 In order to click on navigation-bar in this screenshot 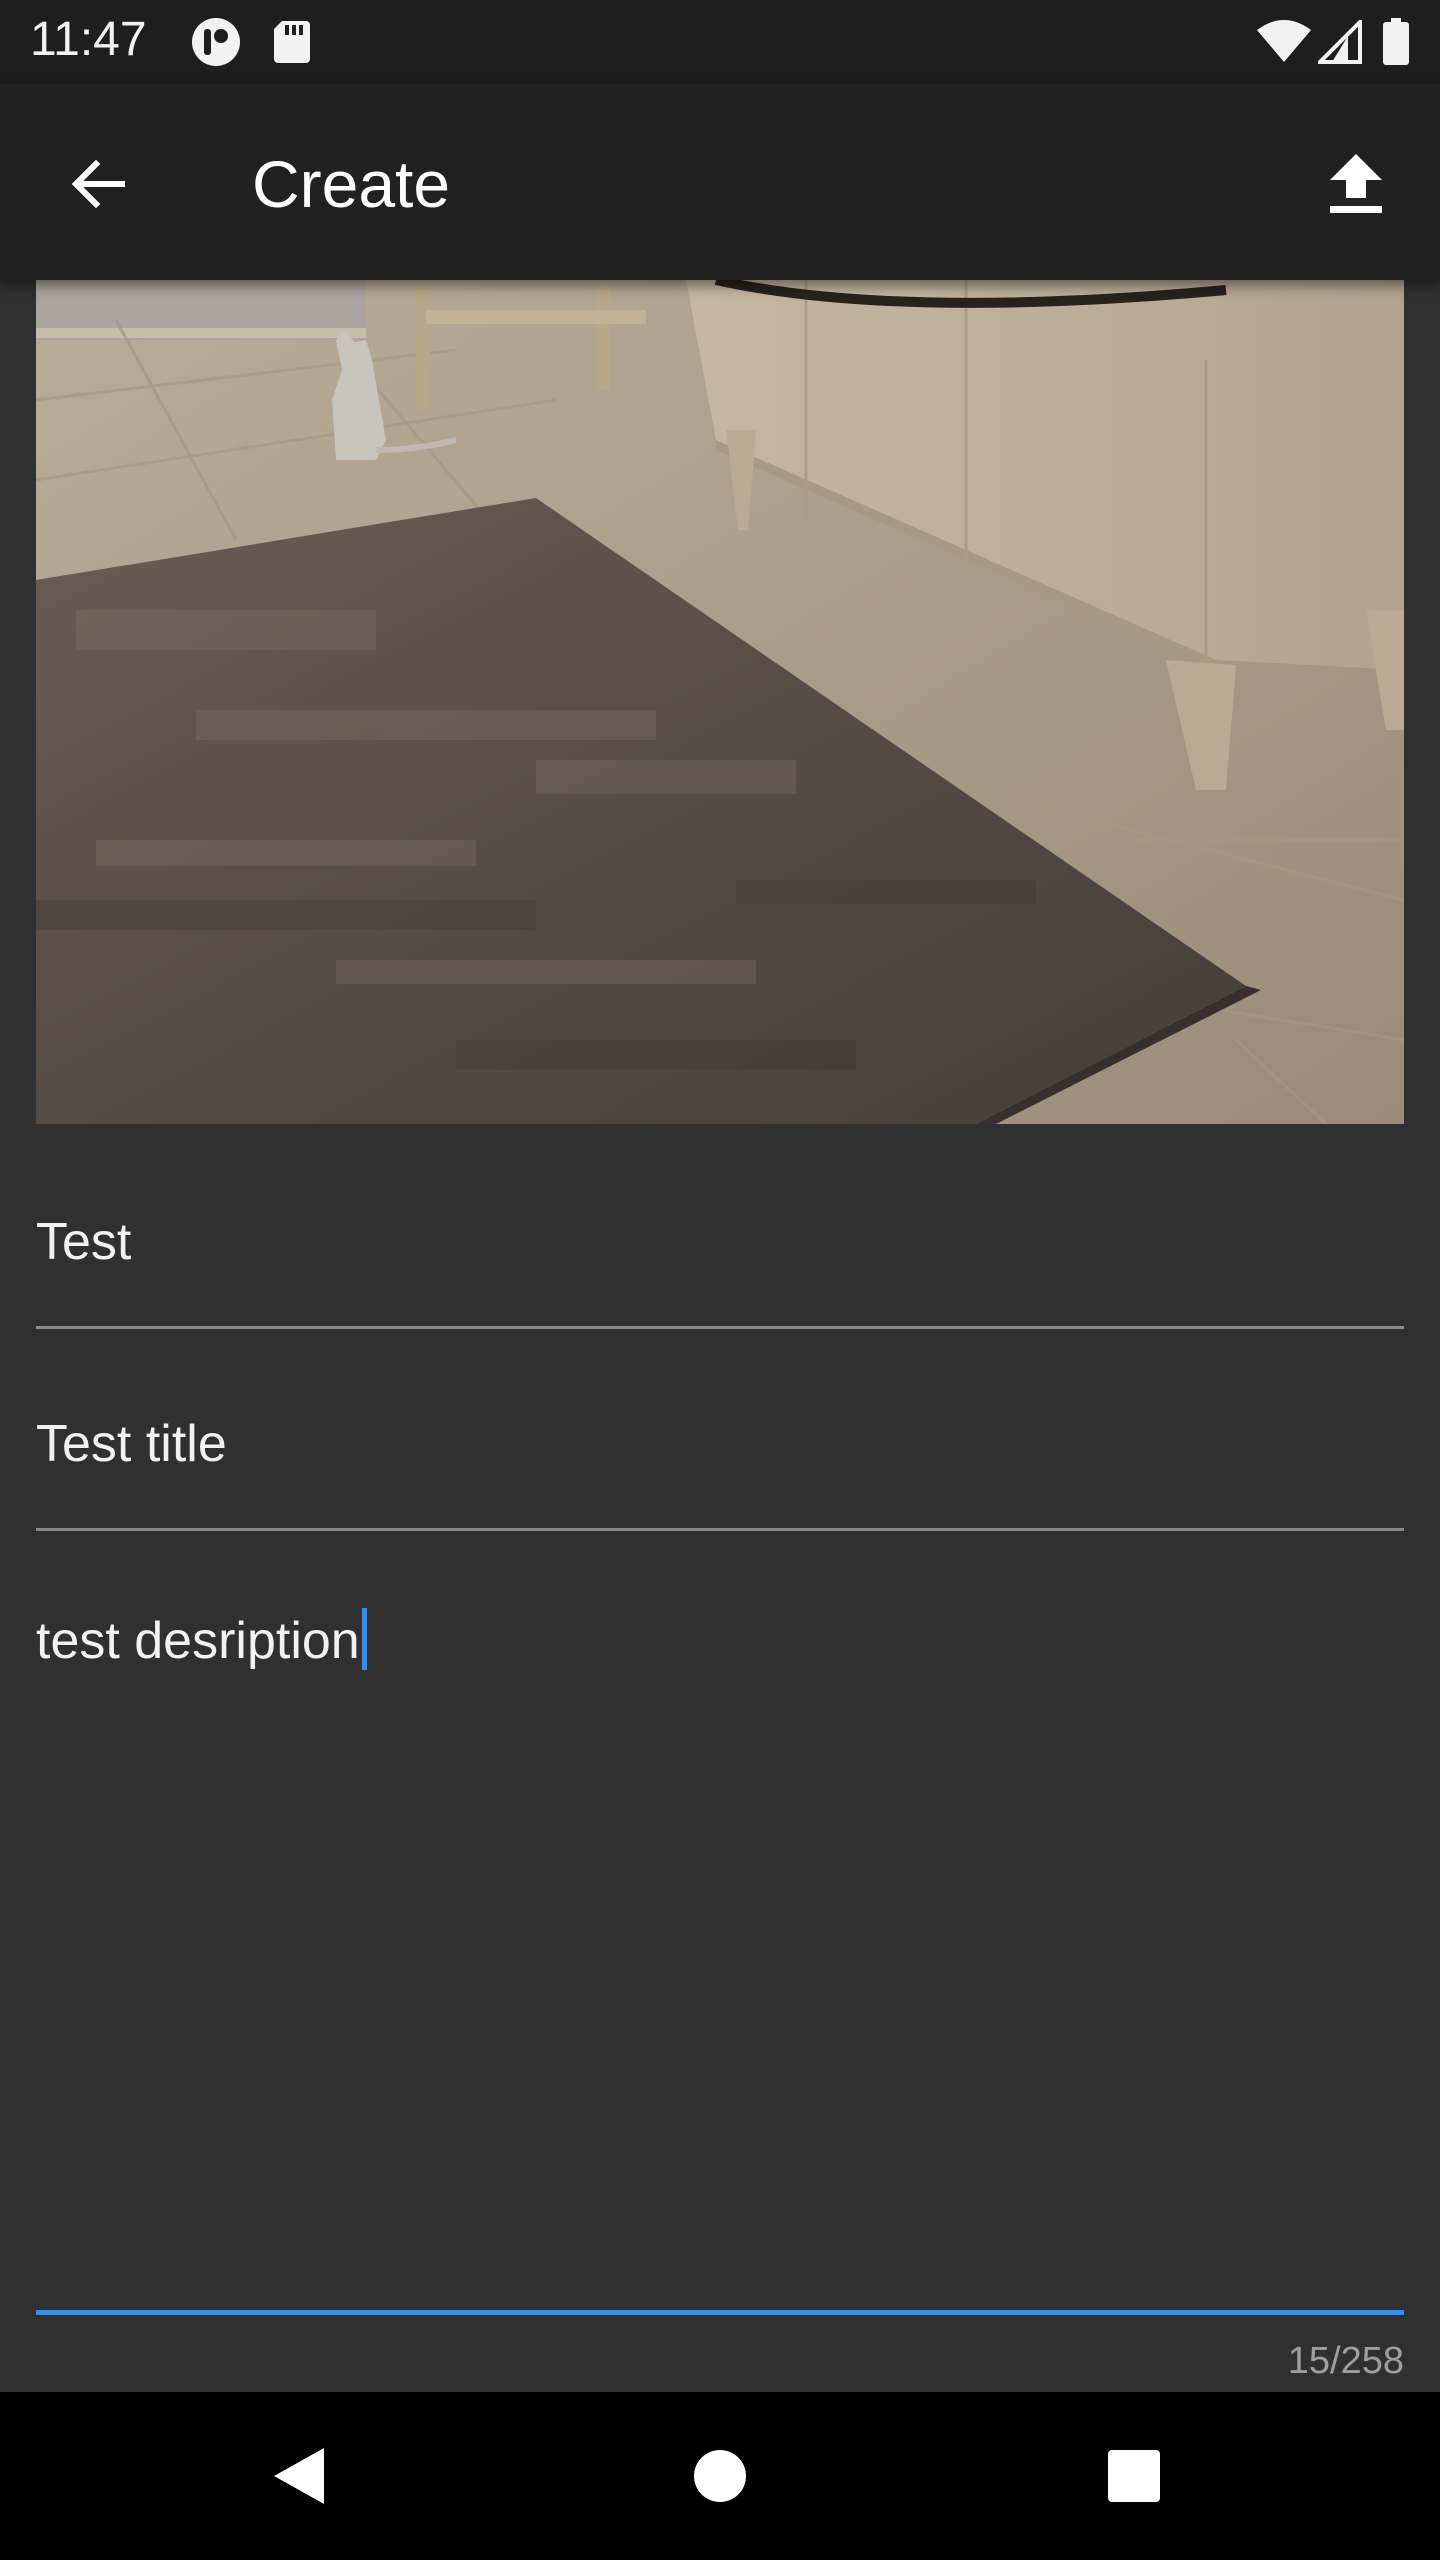, I will do `click(720, 2476)`.